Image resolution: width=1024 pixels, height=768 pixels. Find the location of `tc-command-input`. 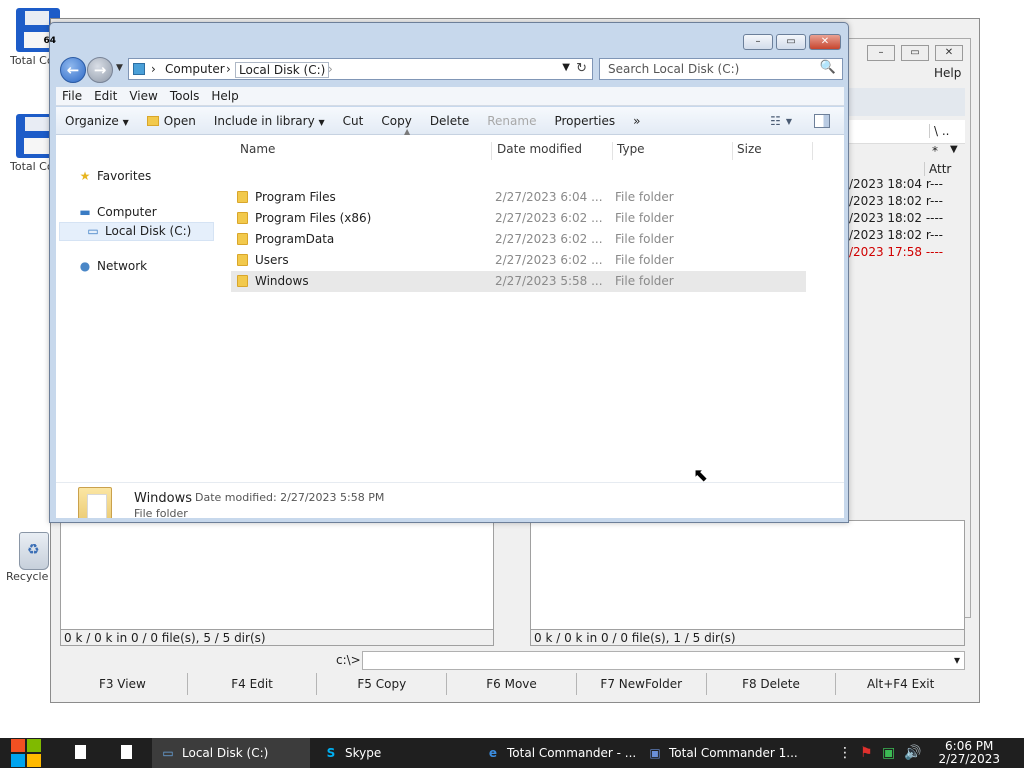

tc-command-input is located at coordinates (663, 660).